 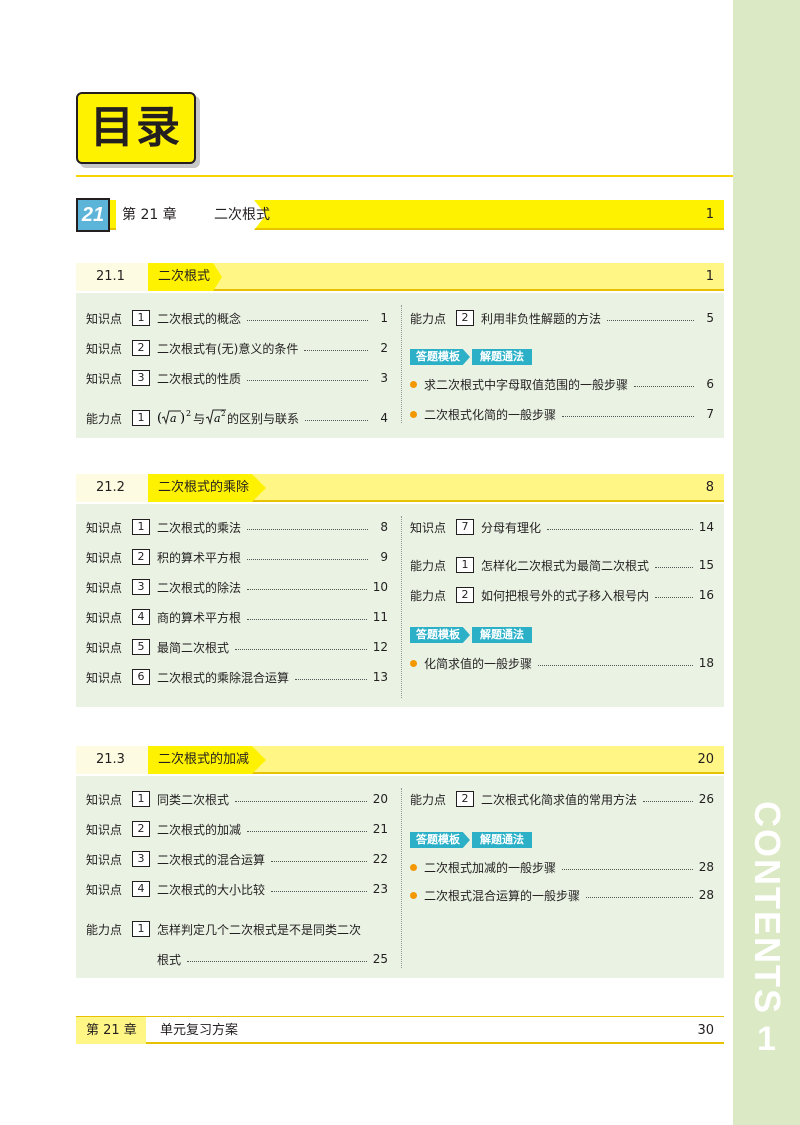 I want to click on entry-page: 13, so click(x=380, y=677).